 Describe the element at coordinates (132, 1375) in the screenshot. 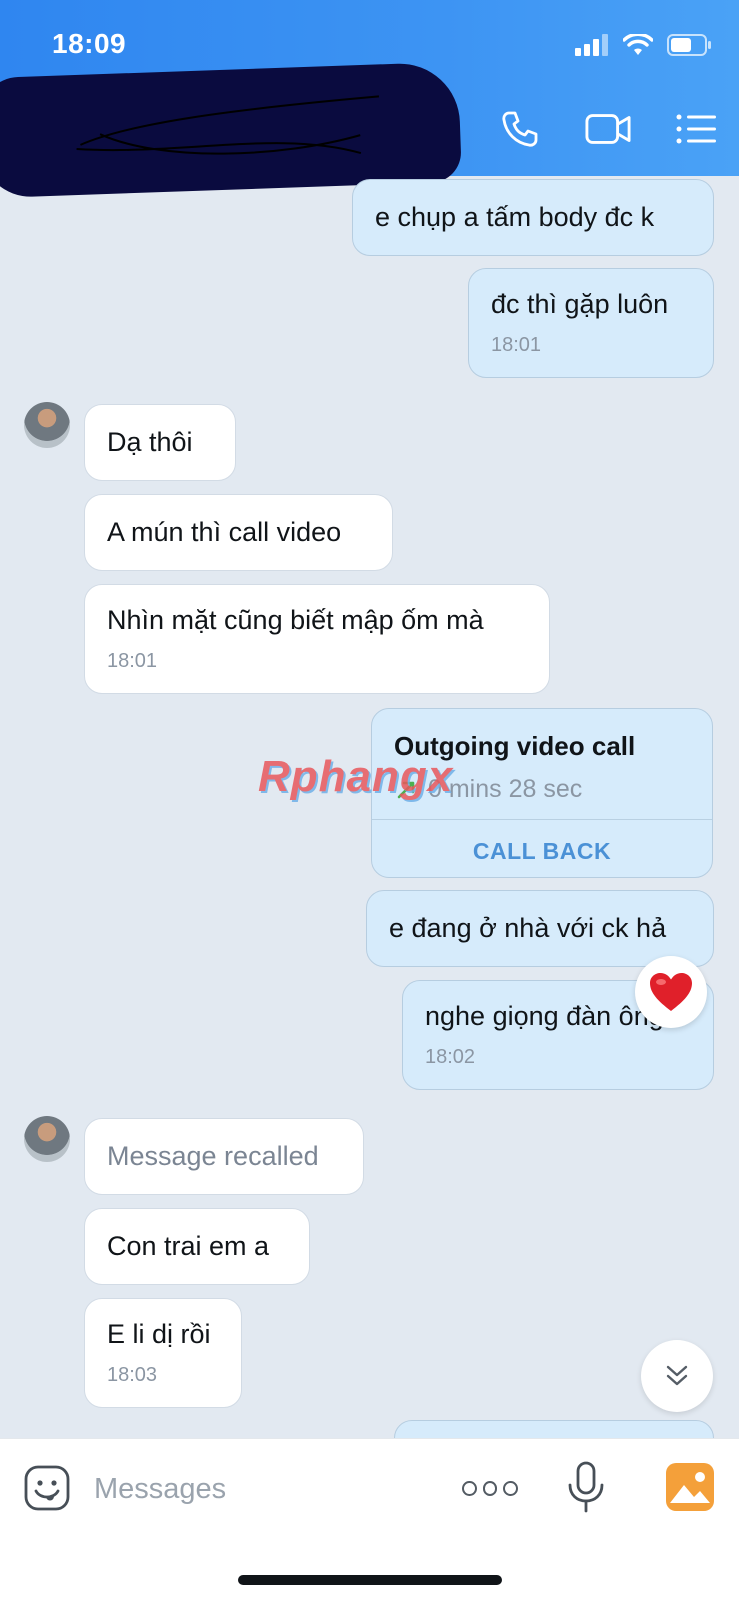

I see `message-time: 18:03` at that location.